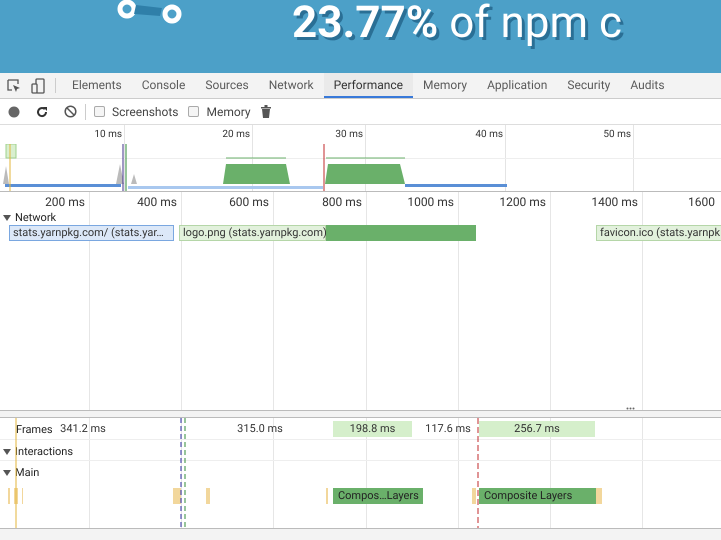 This screenshot has height=540, width=721. I want to click on ruler-tick: 200 ms, so click(65, 202).